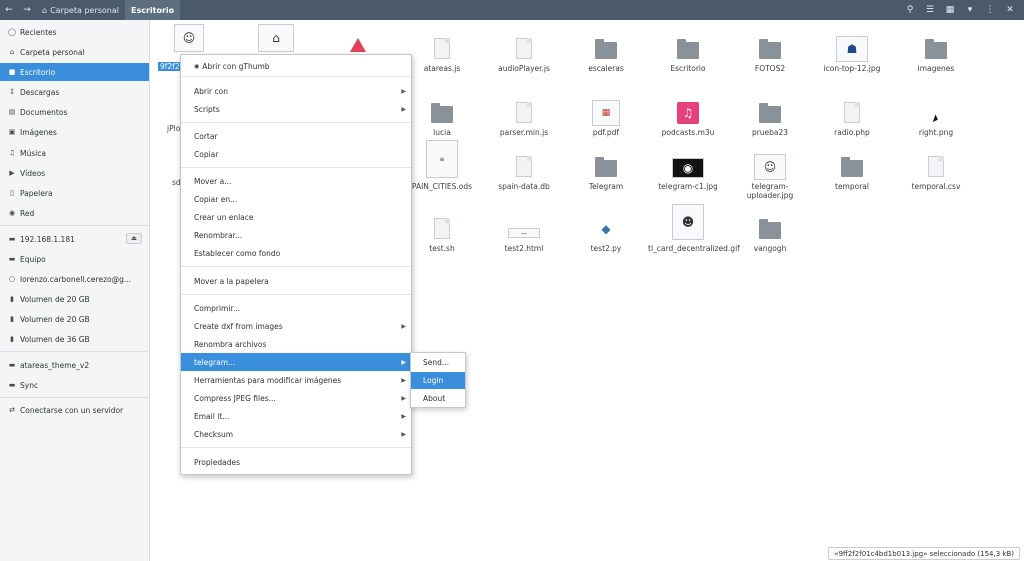  Describe the element at coordinates (910, 10) in the screenshot. I see `search-button: ⚲` at that location.